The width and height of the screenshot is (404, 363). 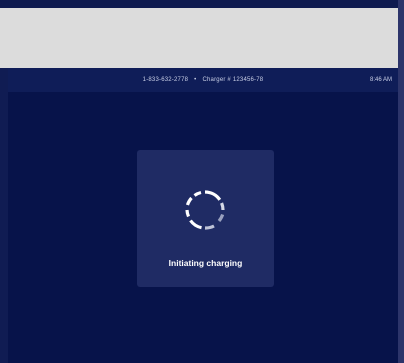 What do you see at coordinates (205, 210) in the screenshot?
I see `loading-spinner-icon` at bounding box center [205, 210].